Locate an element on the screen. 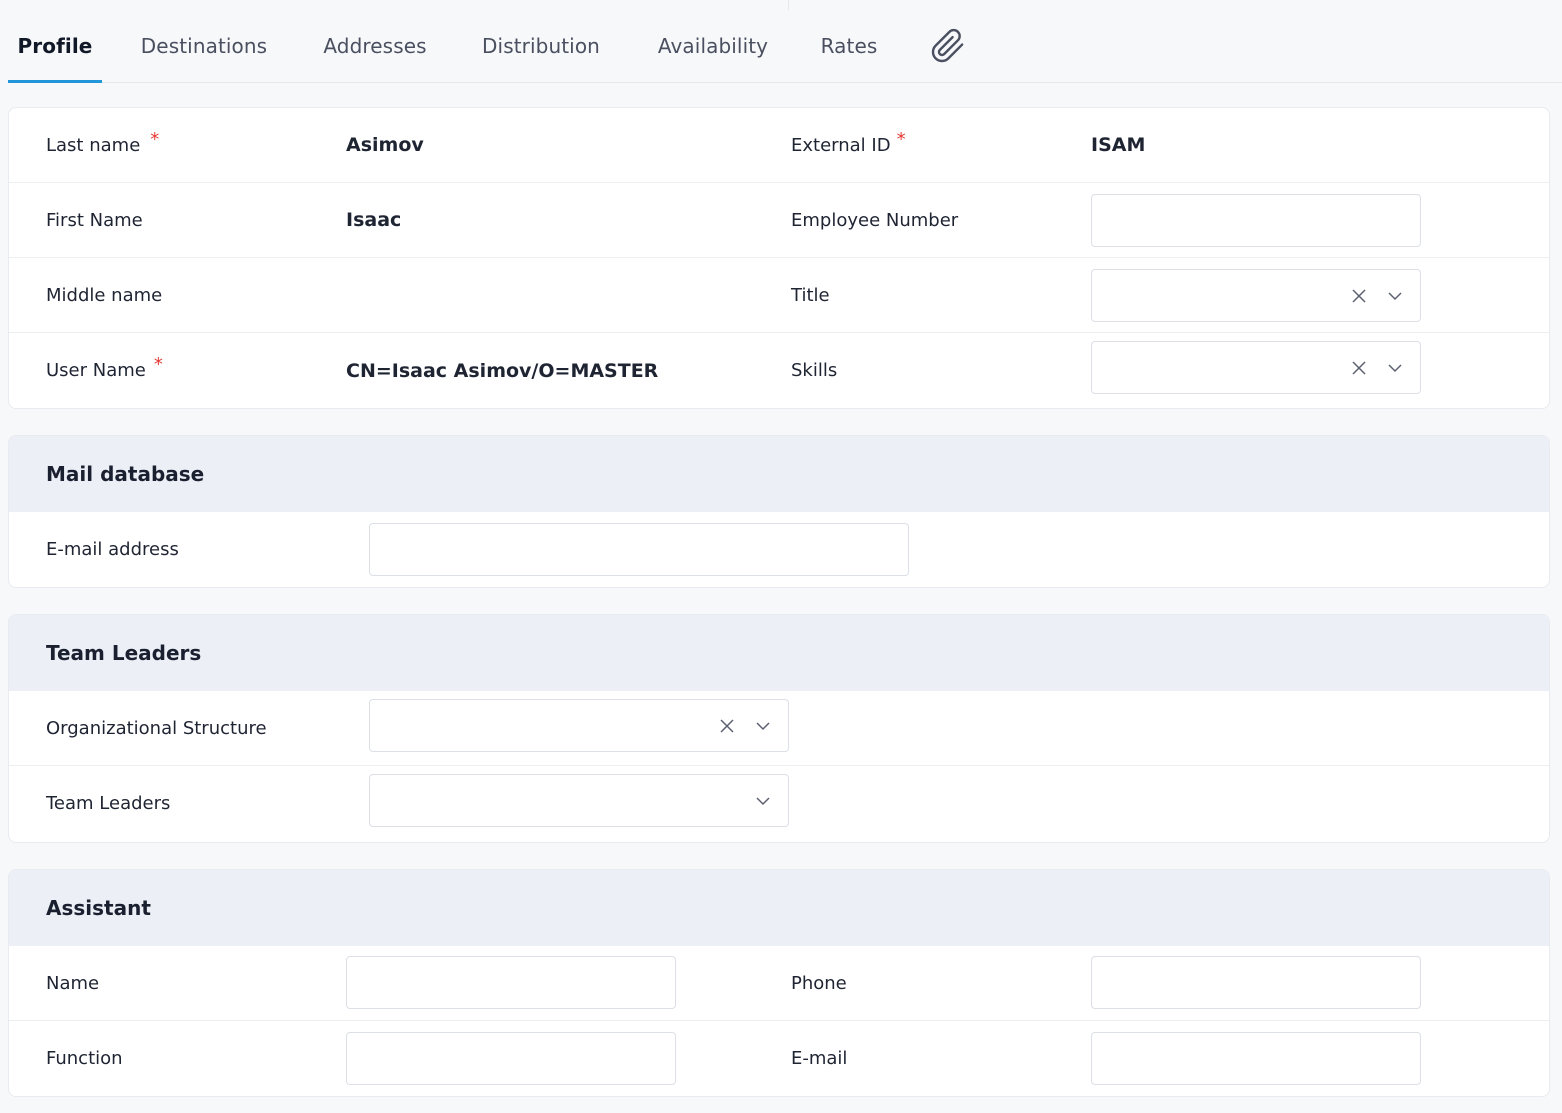  first-name-value: Isaac is located at coordinates (374, 220).